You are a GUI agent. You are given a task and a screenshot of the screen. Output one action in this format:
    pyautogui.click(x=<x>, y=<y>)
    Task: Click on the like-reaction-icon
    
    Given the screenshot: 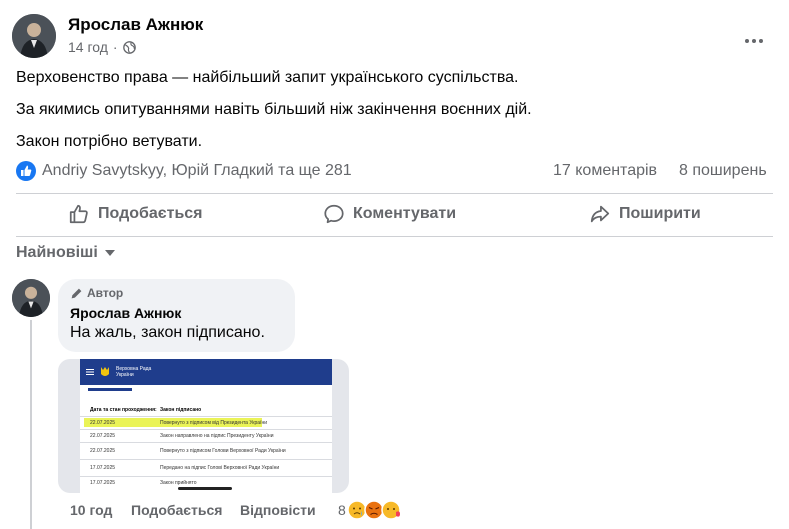 What is the action you would take?
    pyautogui.click(x=26, y=171)
    